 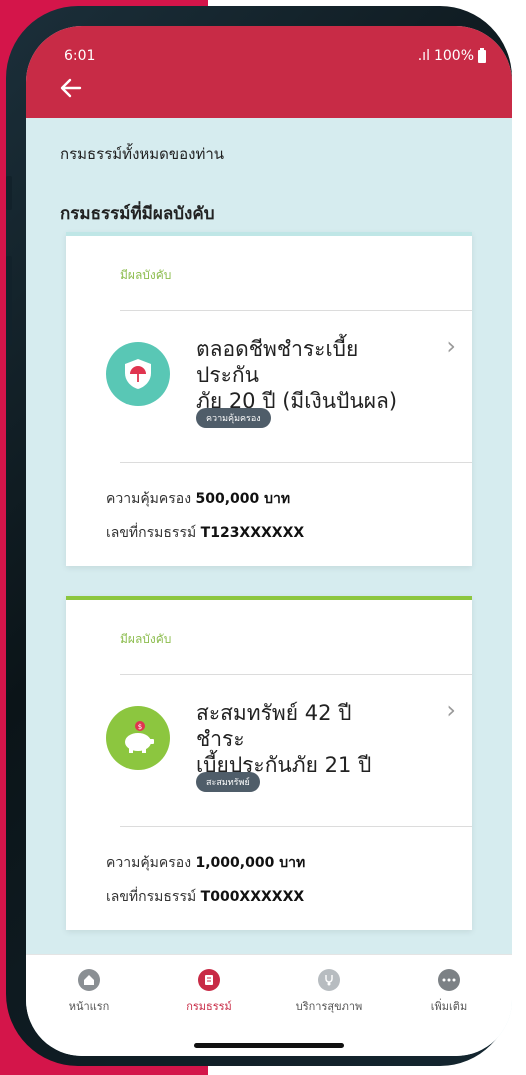 I want to click on coverage-row: ความคุ้มครอง 500,000 บาท, so click(x=198, y=499).